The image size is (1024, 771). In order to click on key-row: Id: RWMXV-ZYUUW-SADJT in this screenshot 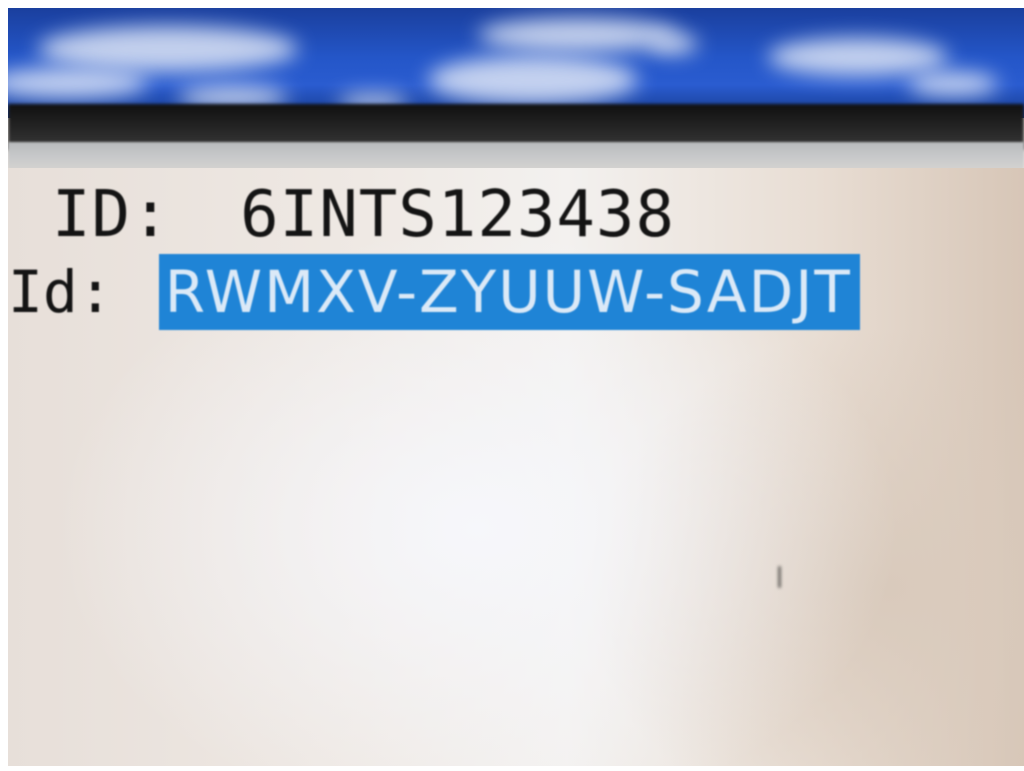, I will do `click(434, 292)`.